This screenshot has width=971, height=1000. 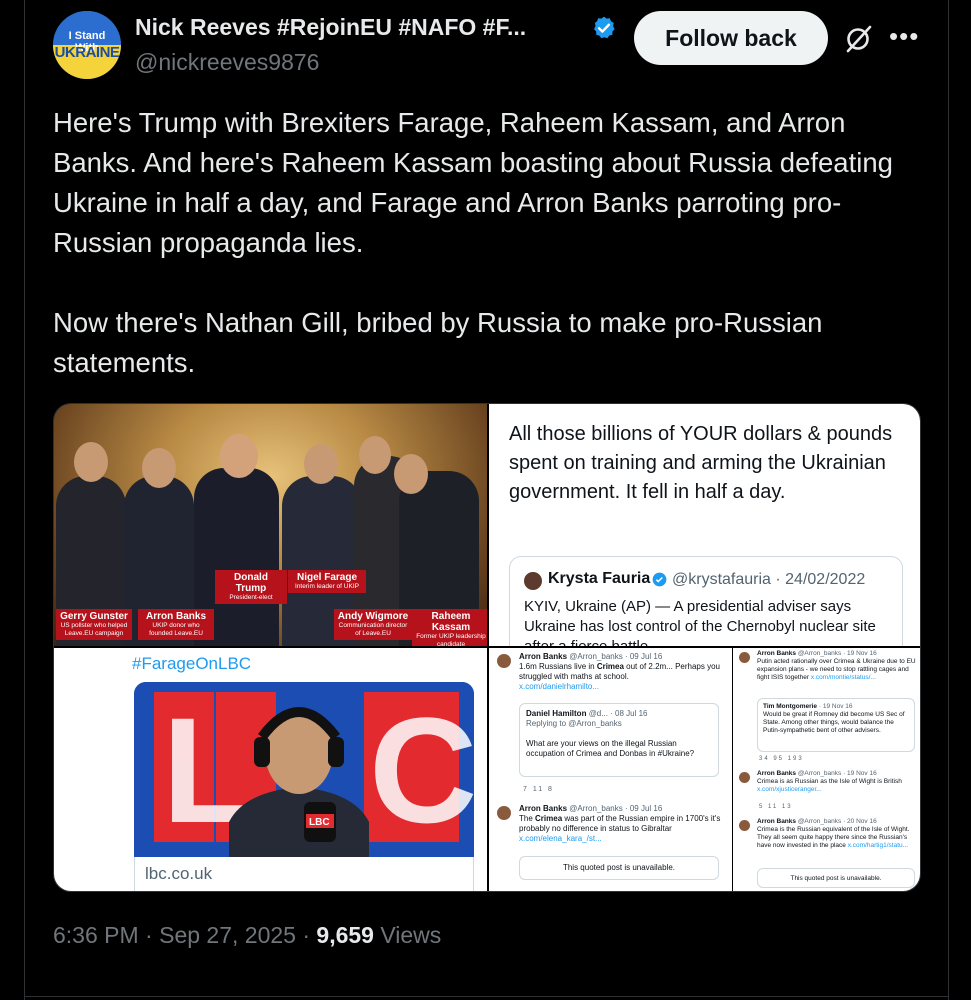 I want to click on quoted-avatar, so click(x=533, y=581).